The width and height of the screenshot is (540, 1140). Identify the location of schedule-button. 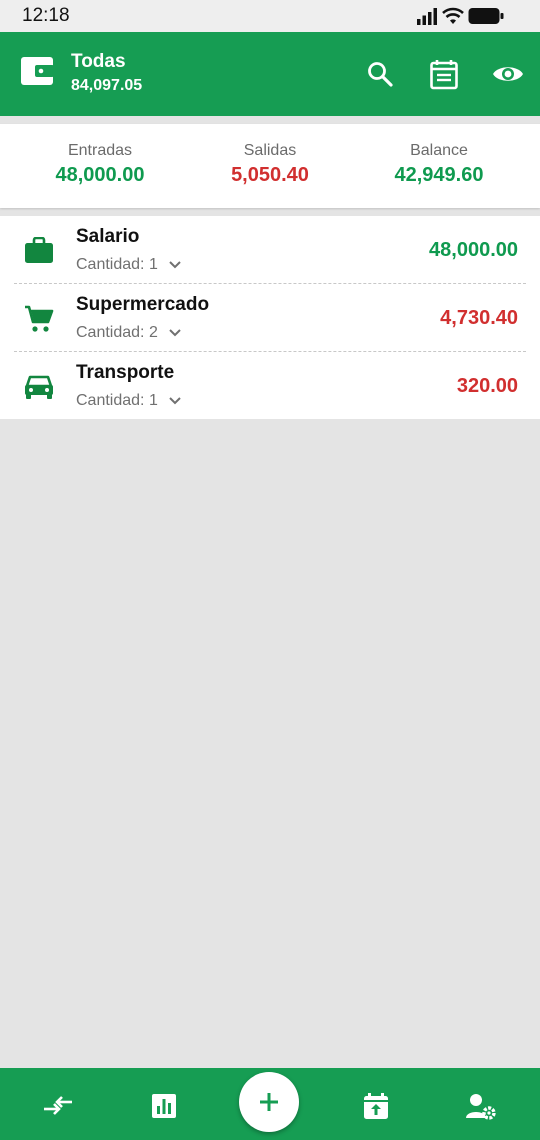
(376, 1106).